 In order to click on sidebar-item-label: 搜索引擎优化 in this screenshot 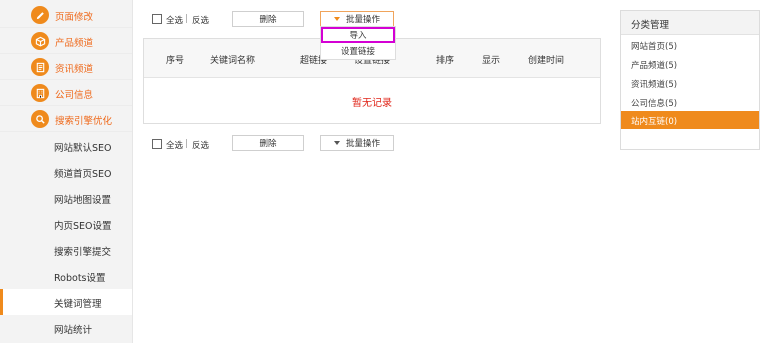, I will do `click(84, 121)`.